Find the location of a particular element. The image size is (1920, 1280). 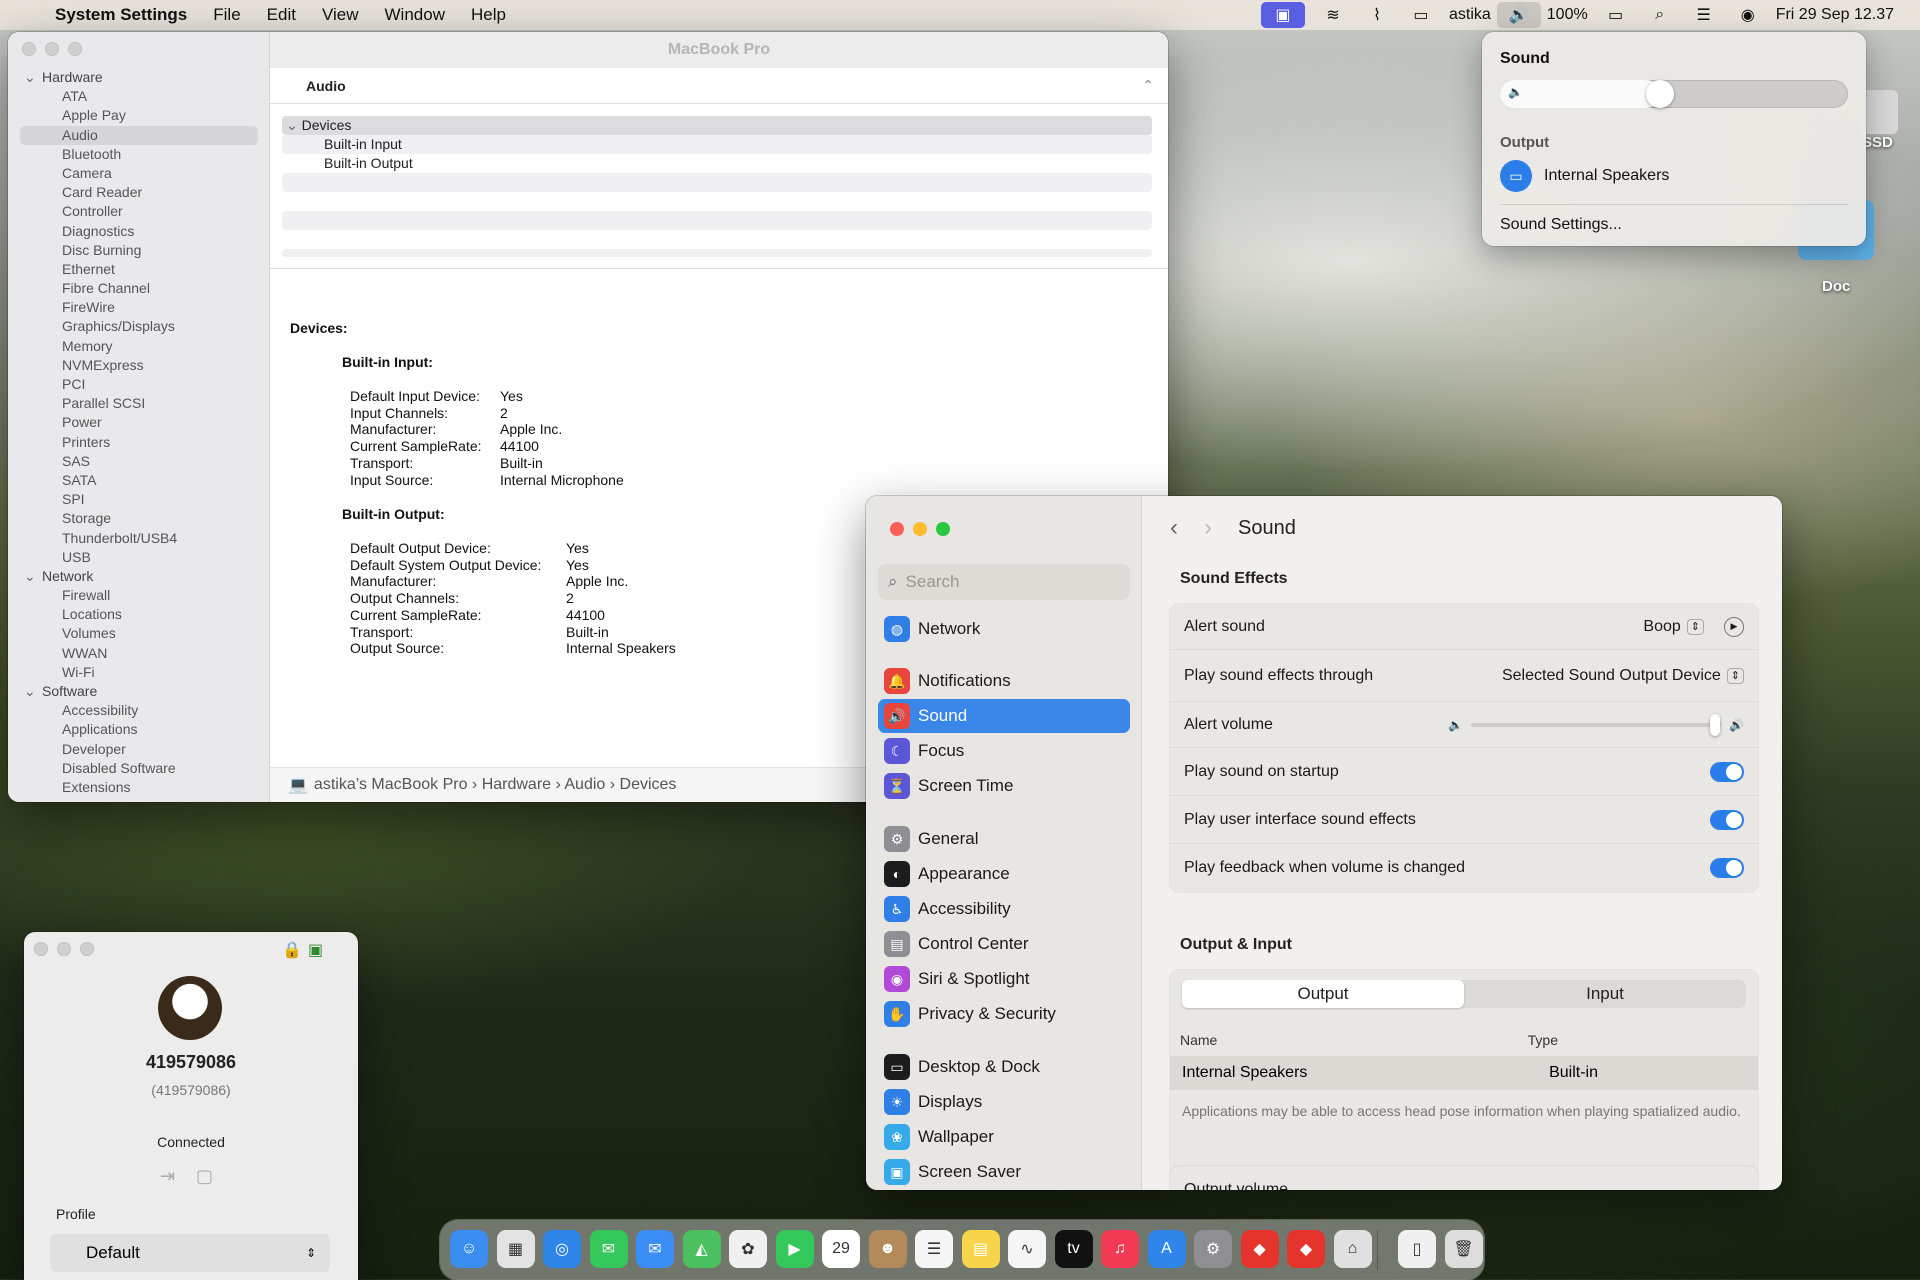

battery-percent: 100% is located at coordinates (1567, 15).